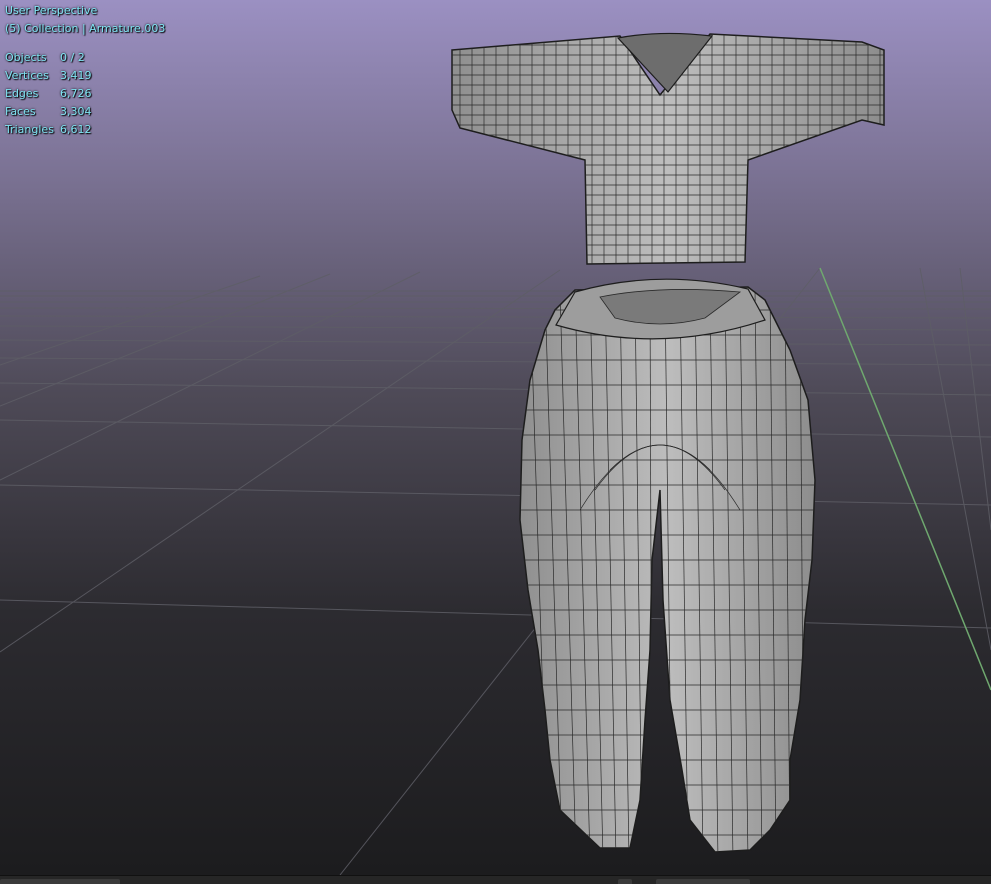 The image size is (991, 884). Describe the element at coordinates (76, 129) in the screenshot. I see `stat-value: 6,612` at that location.